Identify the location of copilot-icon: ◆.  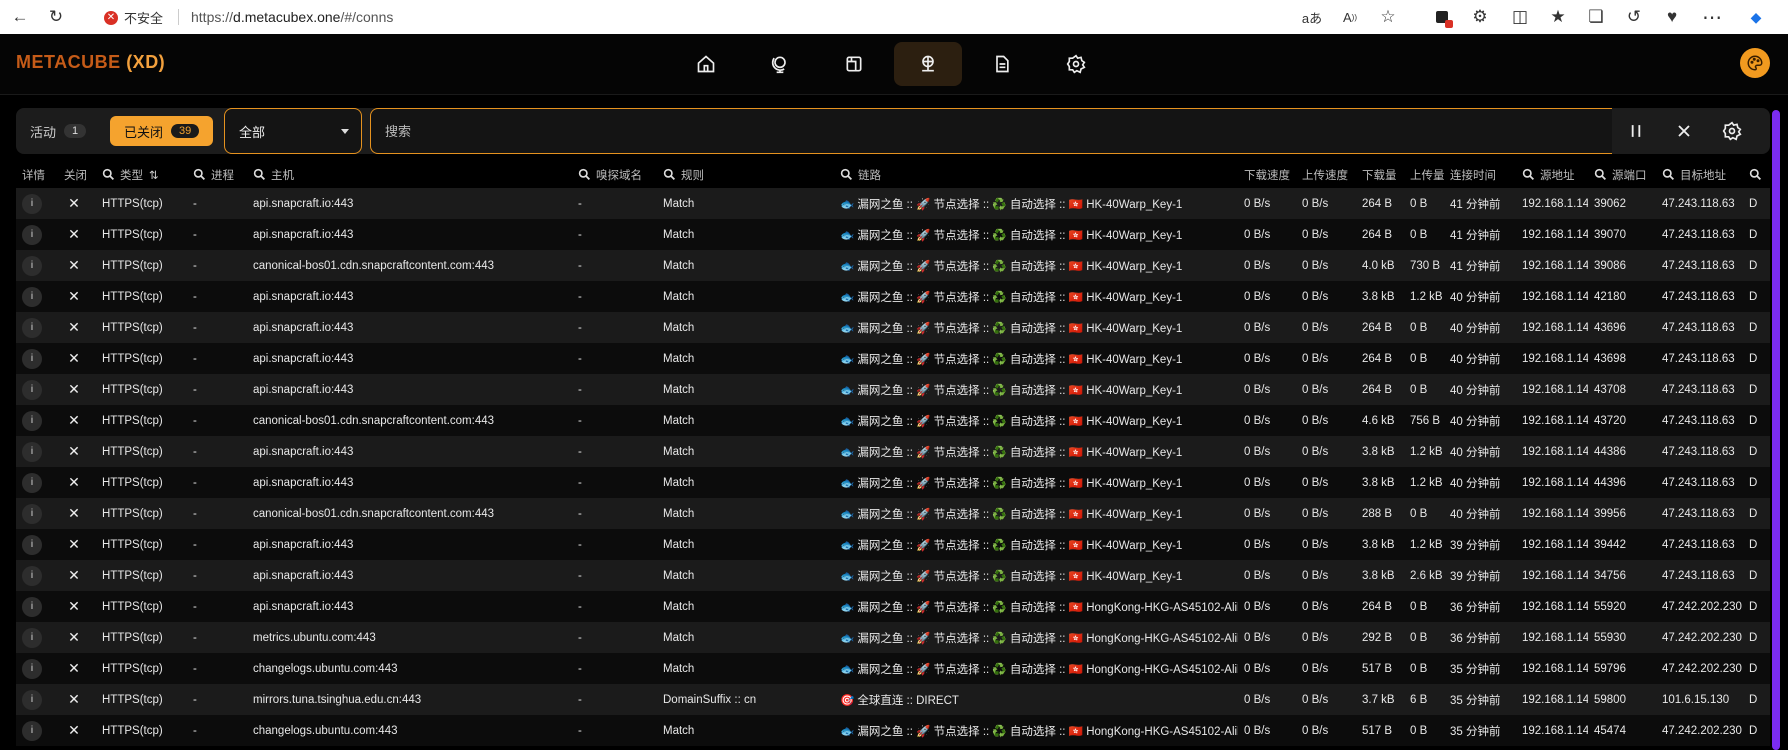
(1756, 17).